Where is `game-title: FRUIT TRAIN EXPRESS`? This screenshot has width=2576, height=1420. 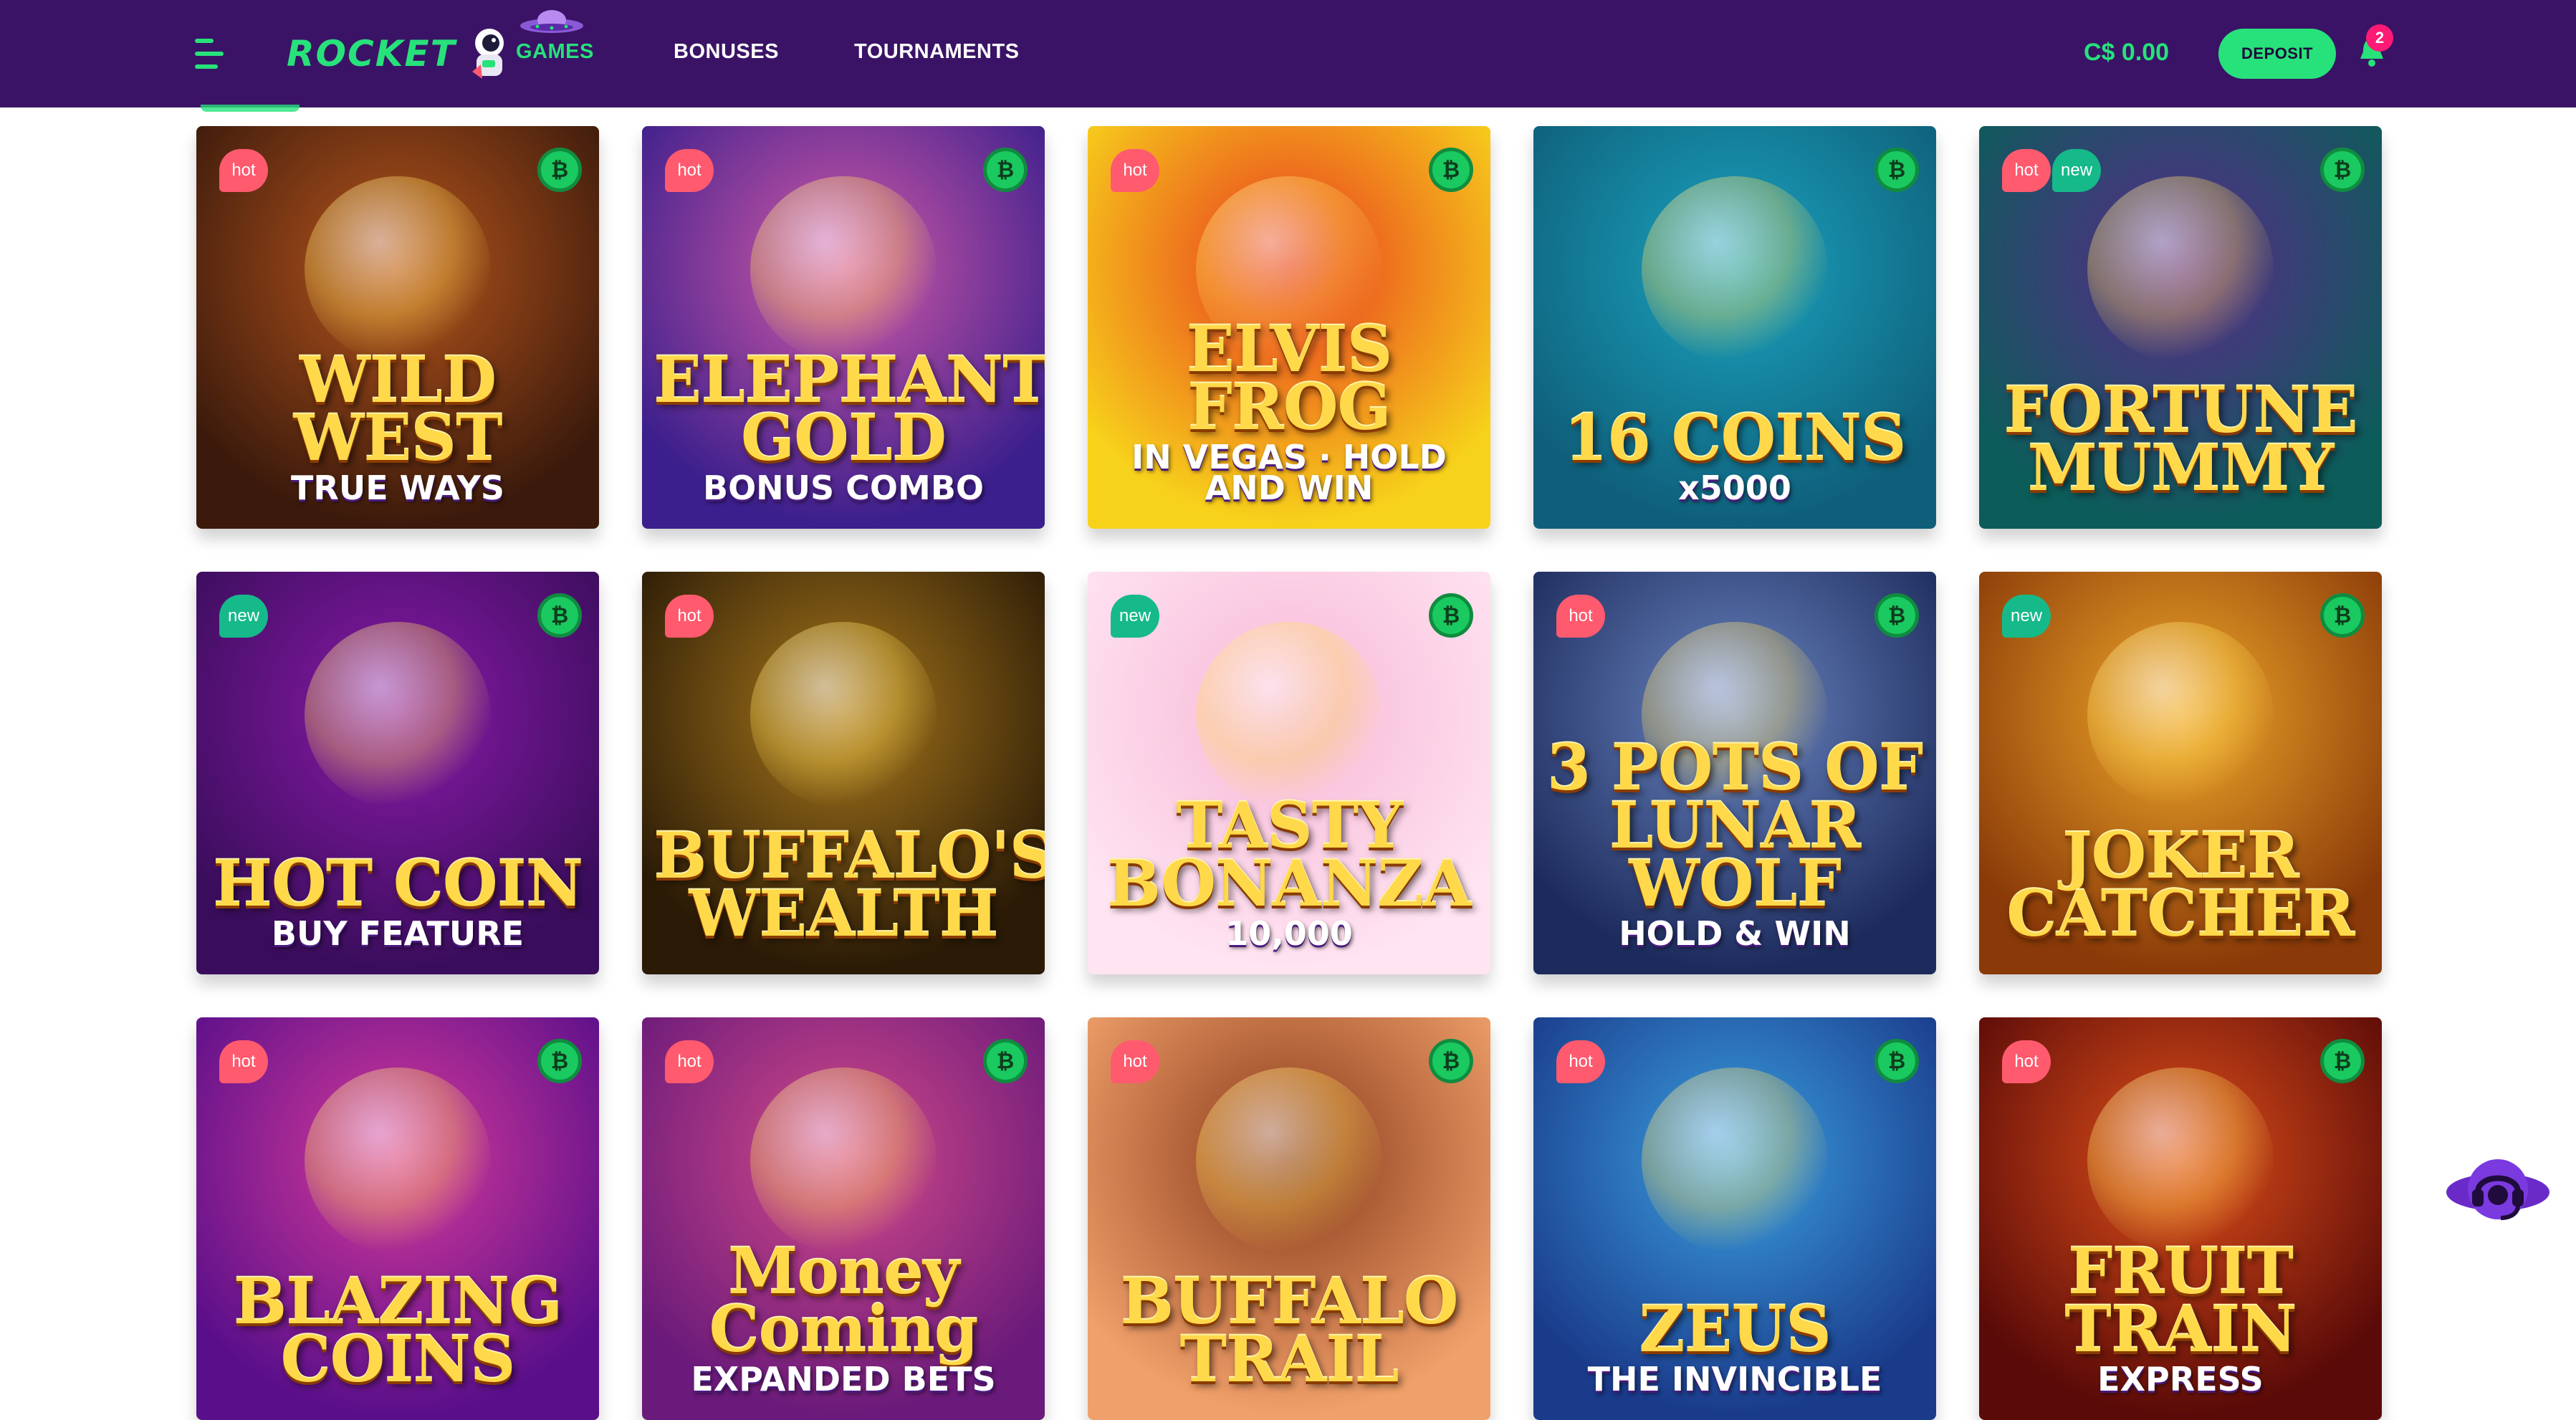 game-title: FRUIT TRAIN EXPRESS is located at coordinates (2180, 1319).